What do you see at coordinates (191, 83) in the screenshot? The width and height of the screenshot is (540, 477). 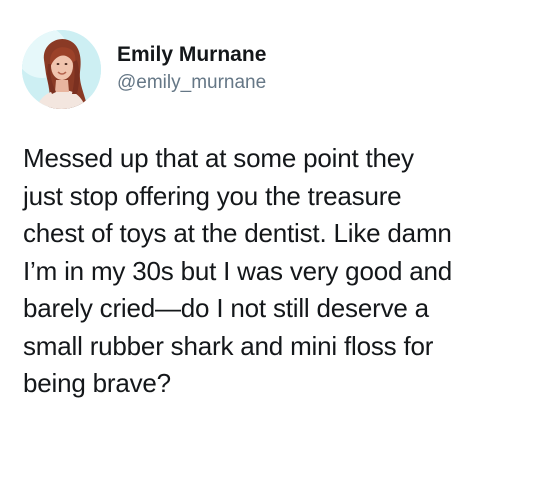 I see `author-handle: @emily_murnane` at bounding box center [191, 83].